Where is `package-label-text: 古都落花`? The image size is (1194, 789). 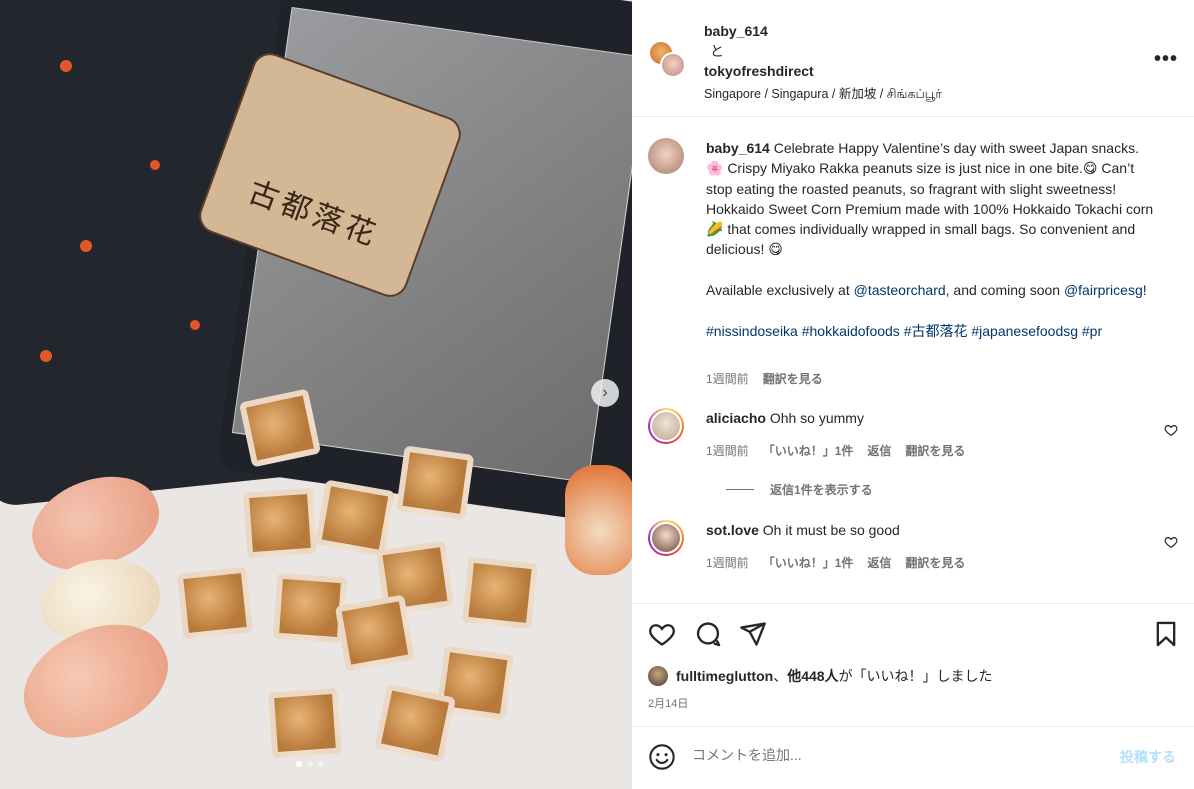 package-label-text: 古都落花 is located at coordinates (313, 214).